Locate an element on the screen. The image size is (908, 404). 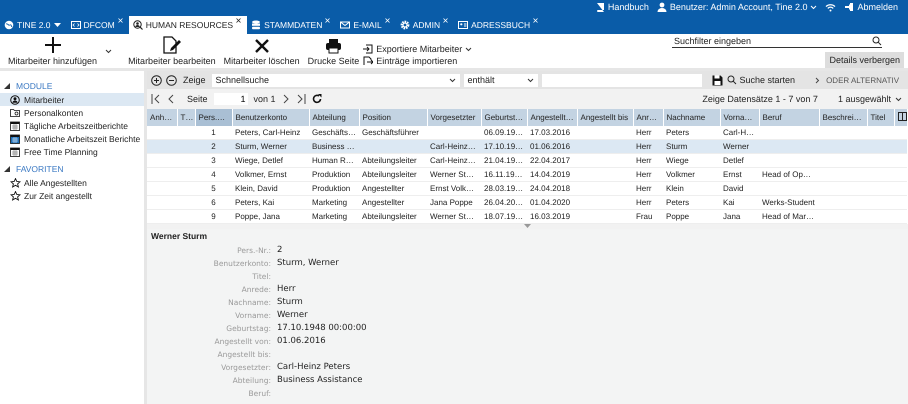
table-cell: Poppe is located at coordinates (678, 216).